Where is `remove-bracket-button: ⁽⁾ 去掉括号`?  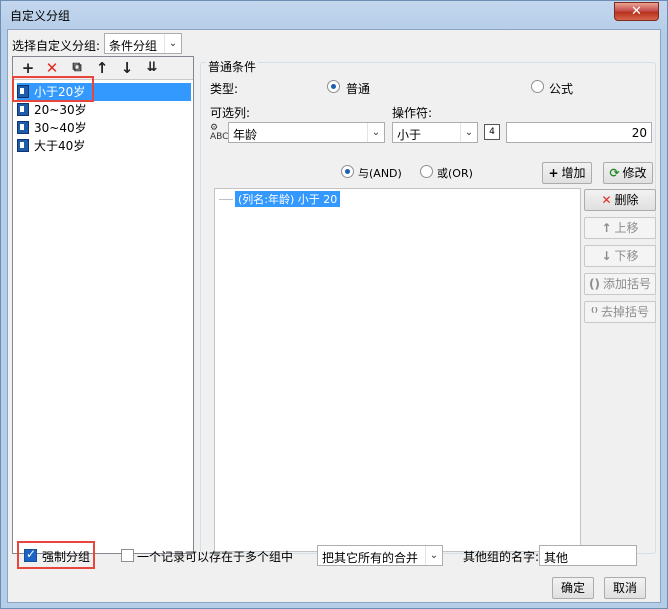 remove-bracket-button: ⁽⁾ 去掉括号 is located at coordinates (620, 312).